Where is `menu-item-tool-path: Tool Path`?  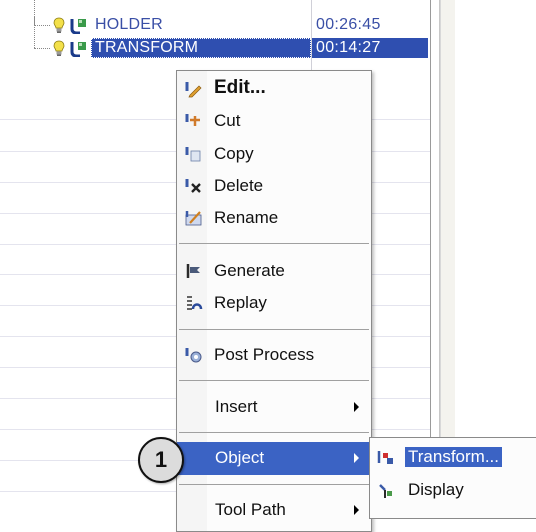 menu-item-tool-path: Tool Path is located at coordinates (274, 510).